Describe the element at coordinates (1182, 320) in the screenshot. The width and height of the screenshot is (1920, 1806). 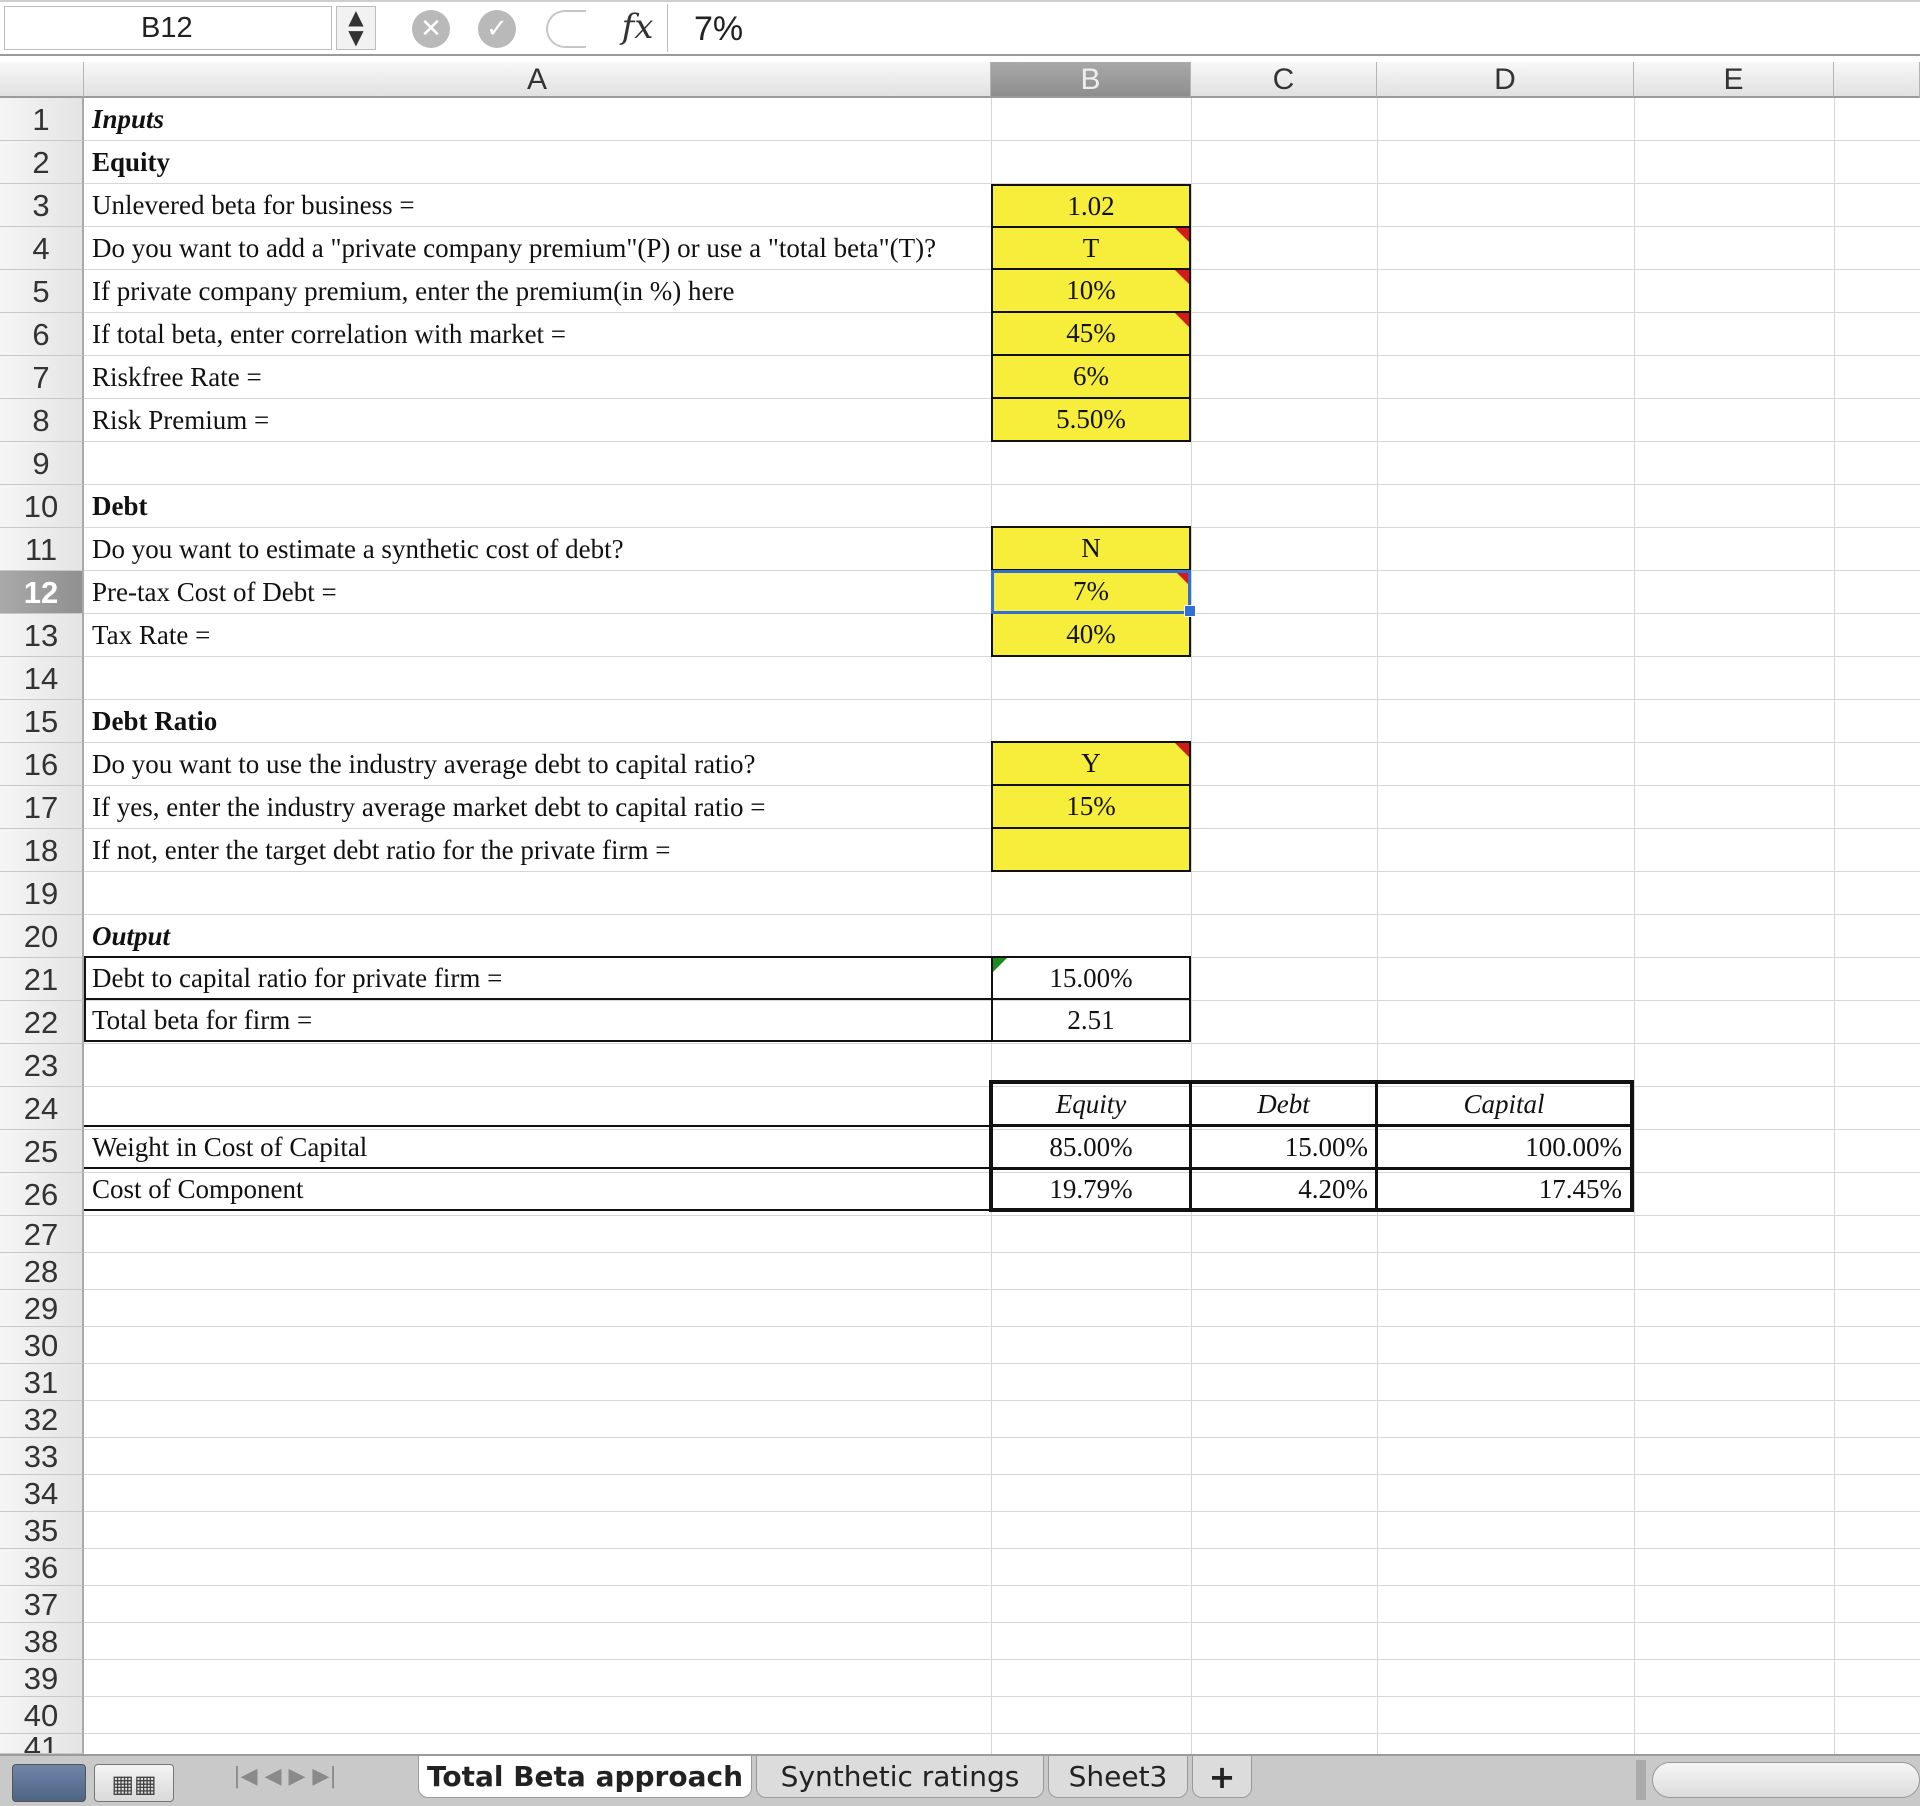
I see `comment-marker-b6` at that location.